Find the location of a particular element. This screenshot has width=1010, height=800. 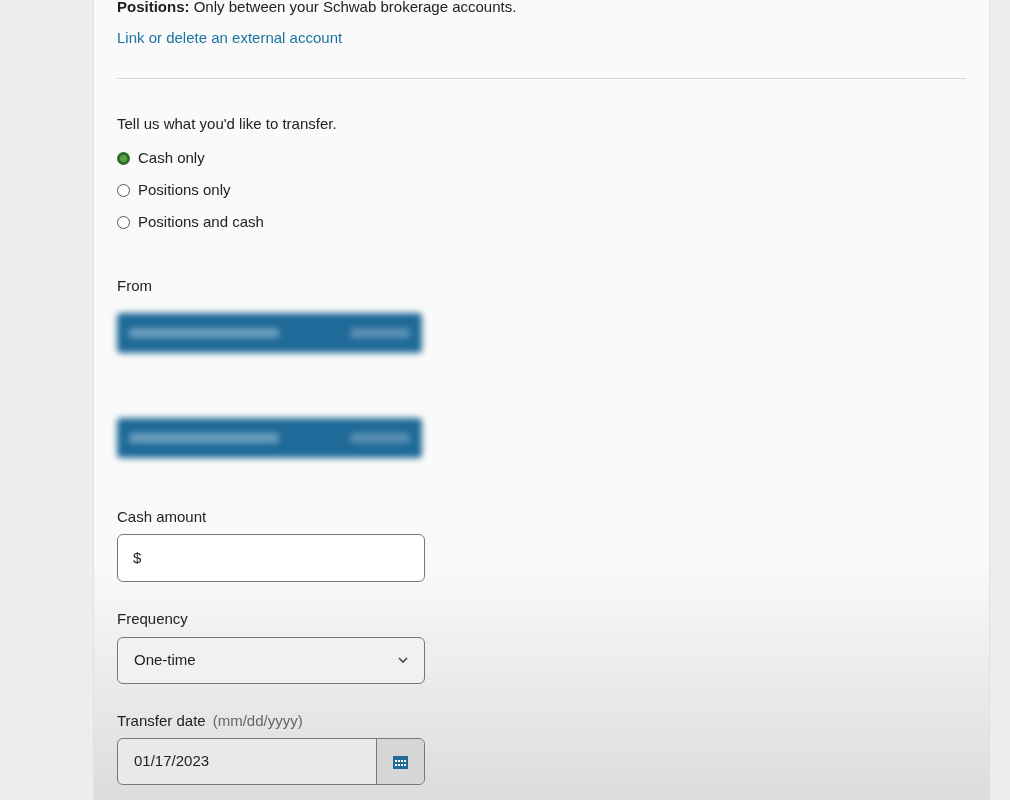

radio-label: Positions and cash is located at coordinates (201, 221).